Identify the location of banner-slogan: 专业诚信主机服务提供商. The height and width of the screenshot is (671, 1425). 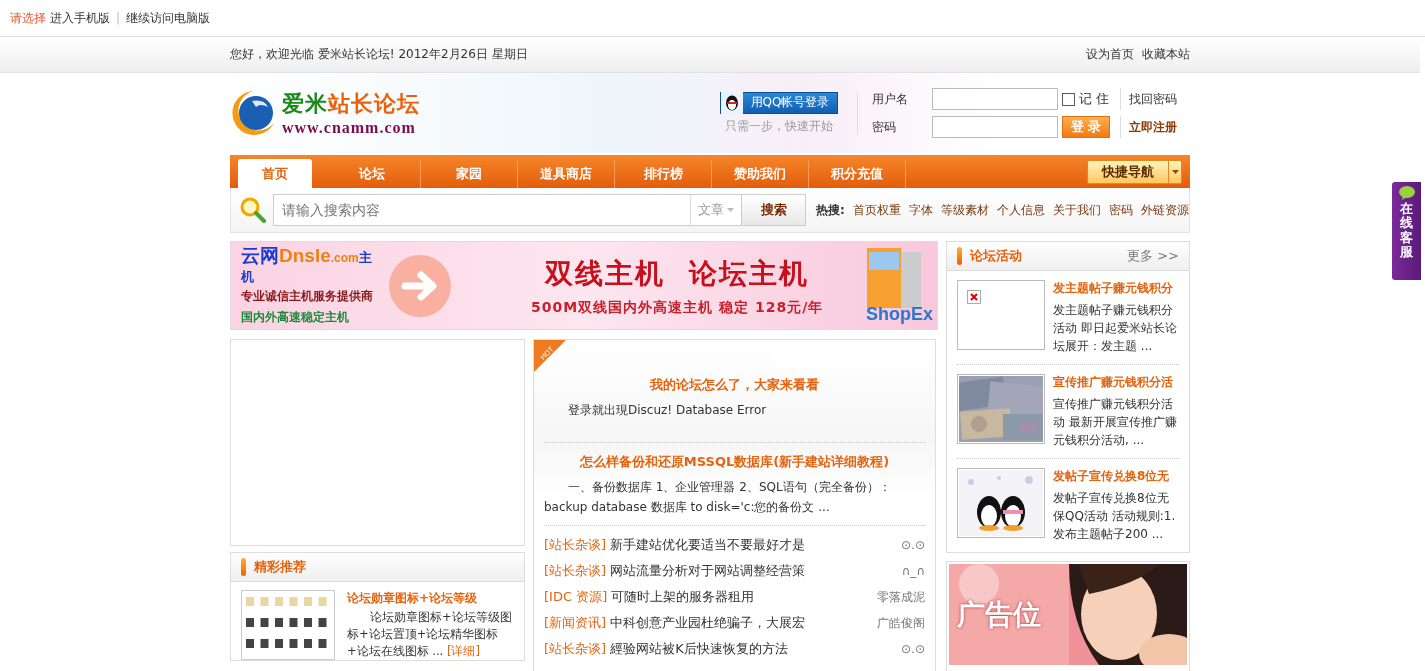
(307, 296).